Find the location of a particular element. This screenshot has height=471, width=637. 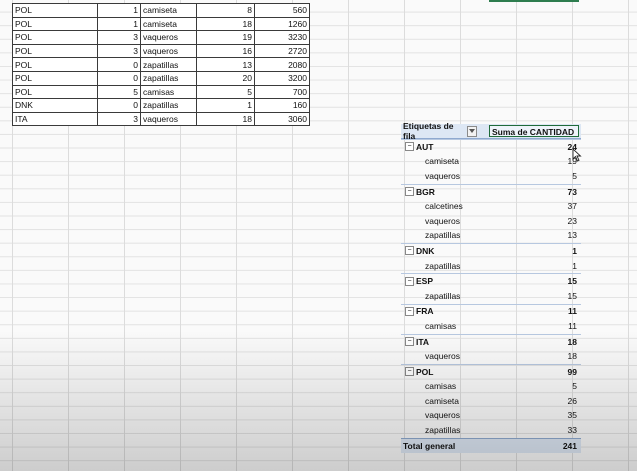

pivot-item-row: calcetines 37 is located at coordinates (491, 206).